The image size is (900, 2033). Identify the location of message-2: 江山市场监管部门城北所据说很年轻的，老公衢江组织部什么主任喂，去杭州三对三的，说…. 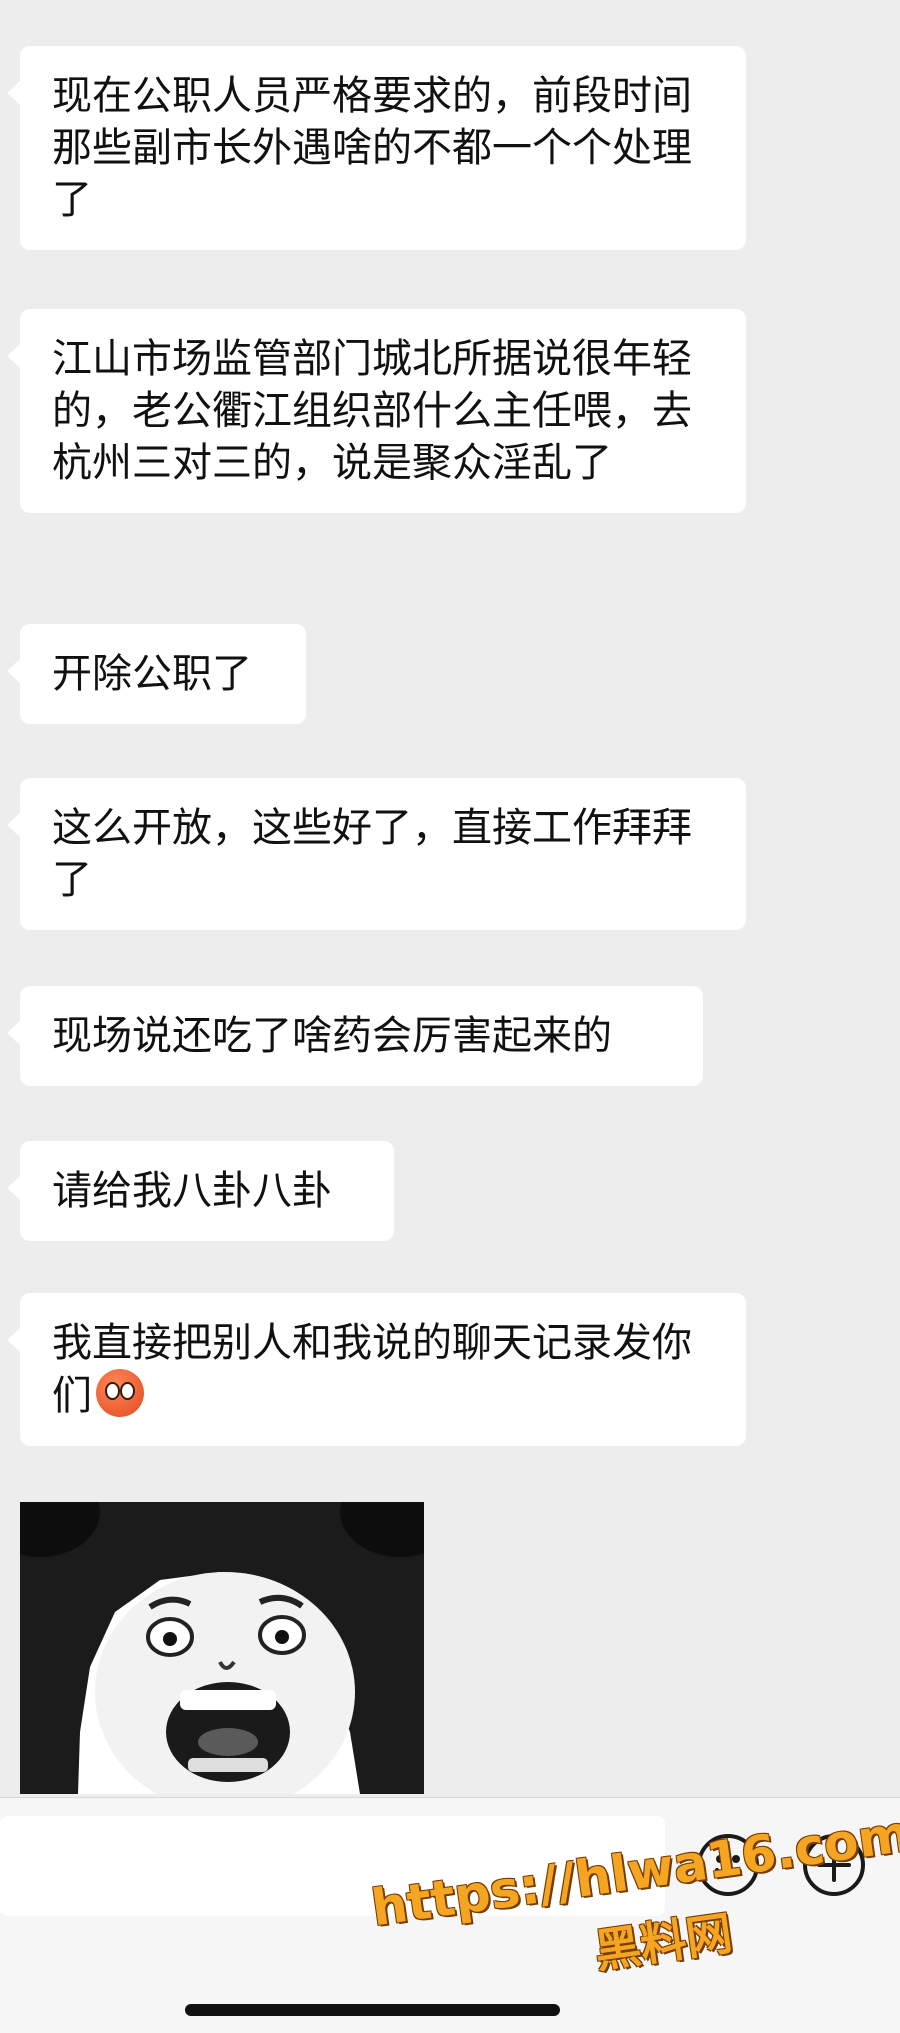
(376, 411).